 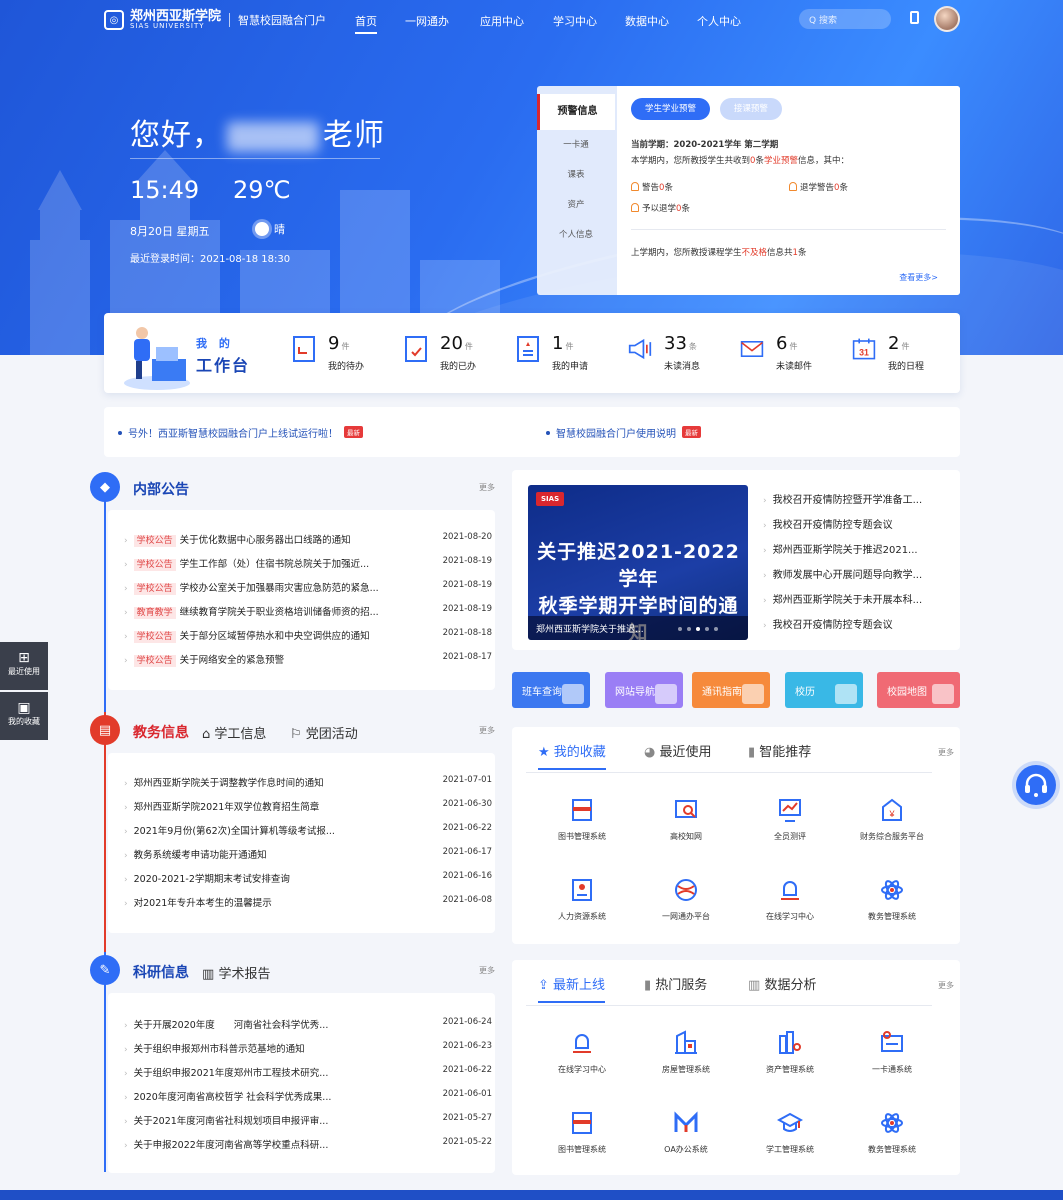 I want to click on tile-shuttle: 班车查询, so click(x=551, y=690).